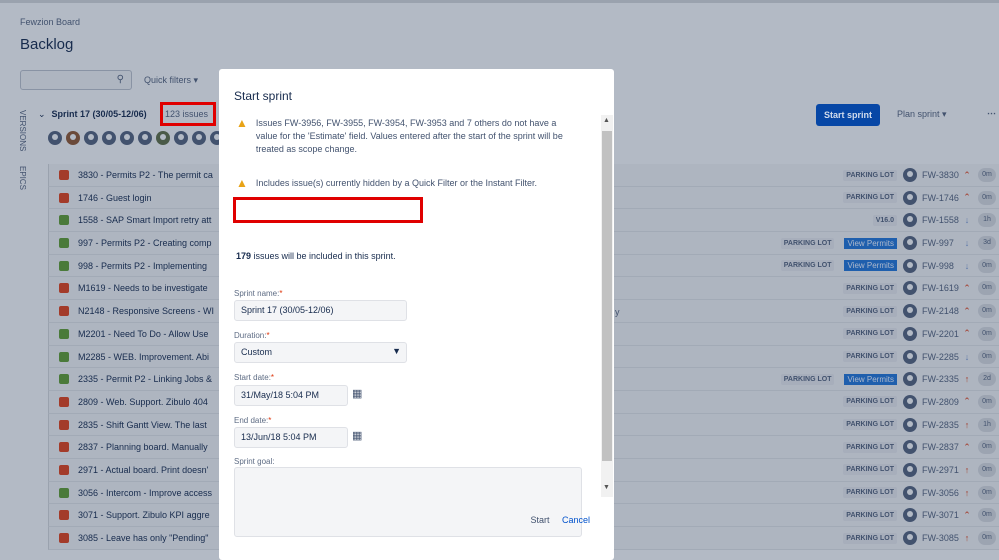 This screenshot has width=999, height=560. What do you see at coordinates (76, 80) in the screenshot?
I see `search-input: ⚲` at bounding box center [76, 80].